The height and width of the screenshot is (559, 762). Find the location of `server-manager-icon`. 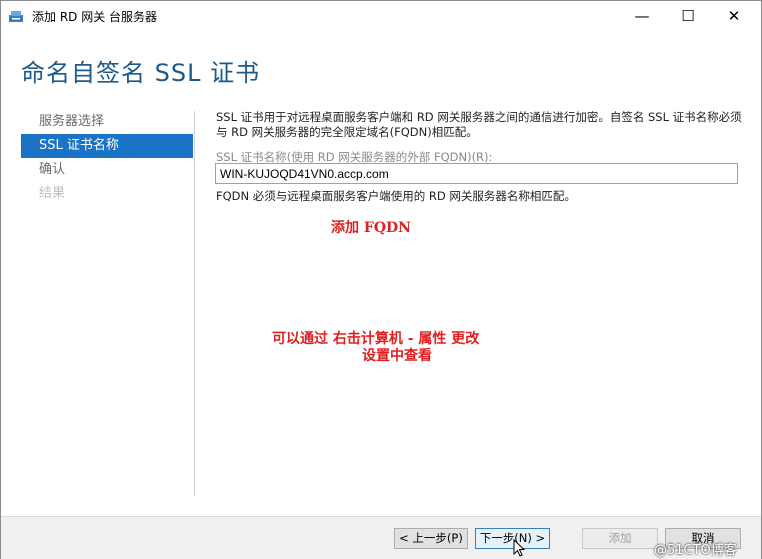

server-manager-icon is located at coordinates (16, 16).